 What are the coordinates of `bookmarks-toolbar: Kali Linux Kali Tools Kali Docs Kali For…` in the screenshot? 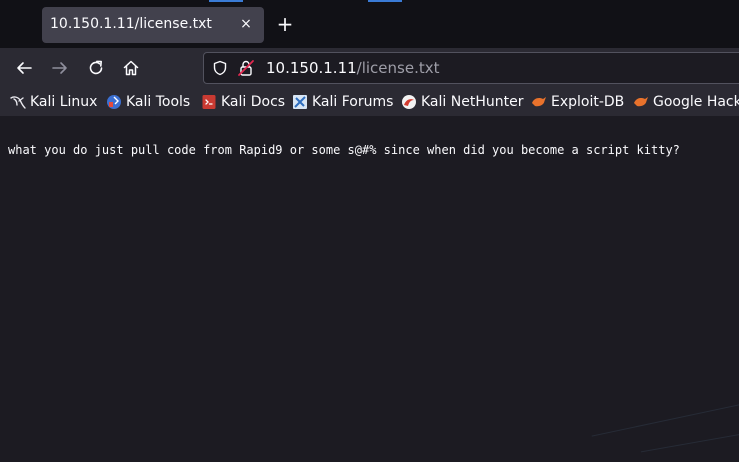 It's located at (369, 102).